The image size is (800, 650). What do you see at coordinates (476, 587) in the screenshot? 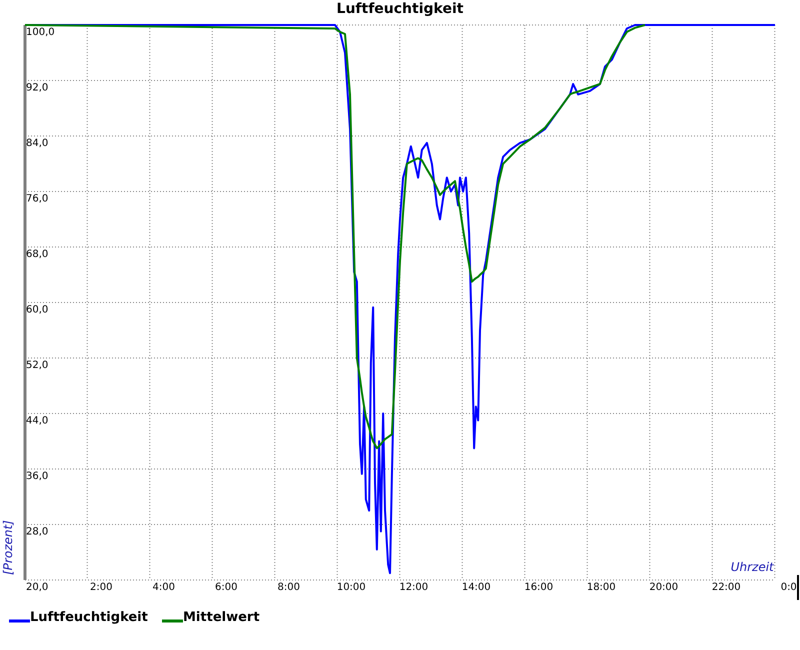
I see `axis-tick-label: 14:00` at bounding box center [476, 587].